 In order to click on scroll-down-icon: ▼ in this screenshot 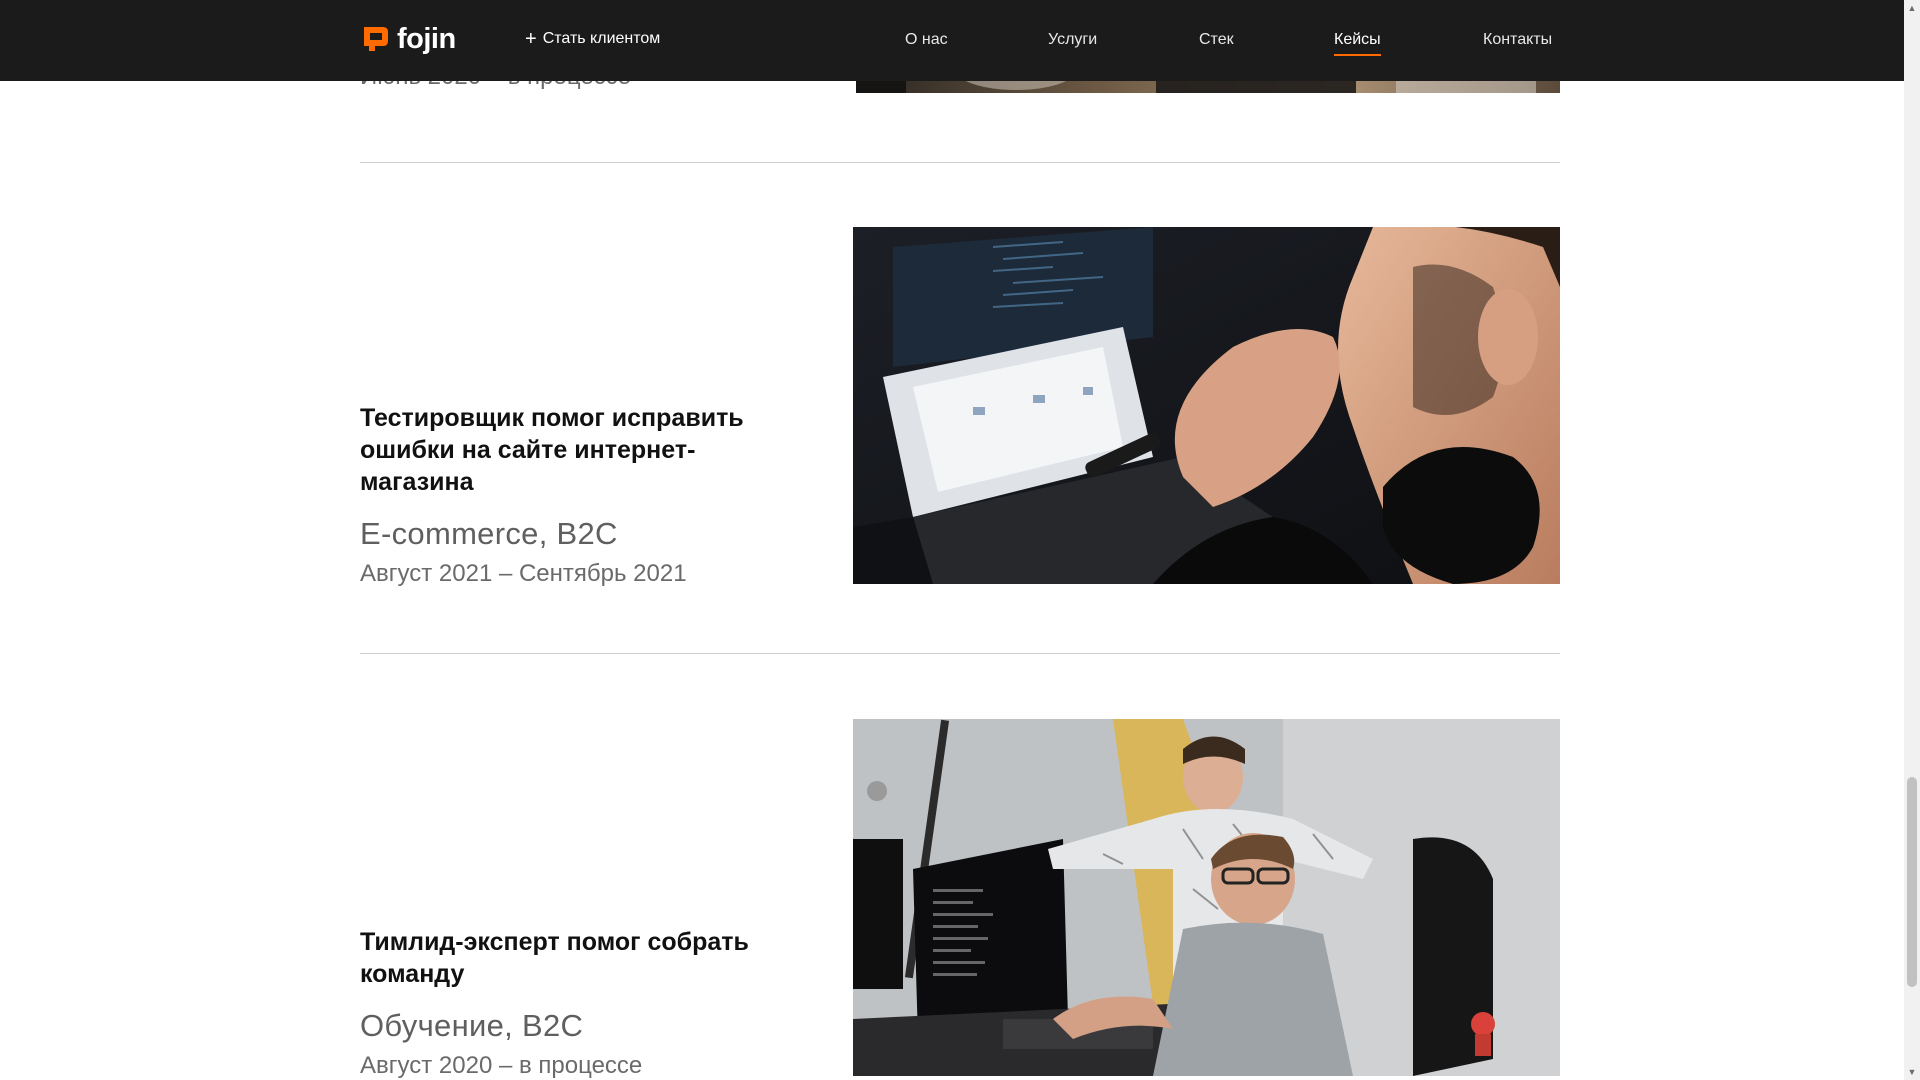, I will do `click(1912, 1072)`.